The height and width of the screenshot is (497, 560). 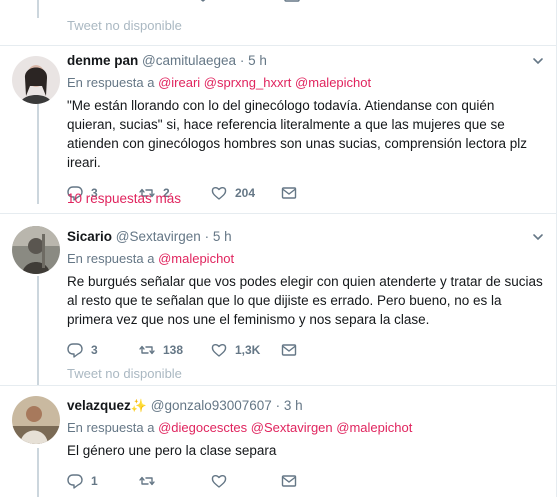 I want to click on tweet-partial-top: Tweet no disponible, so click(x=278, y=22).